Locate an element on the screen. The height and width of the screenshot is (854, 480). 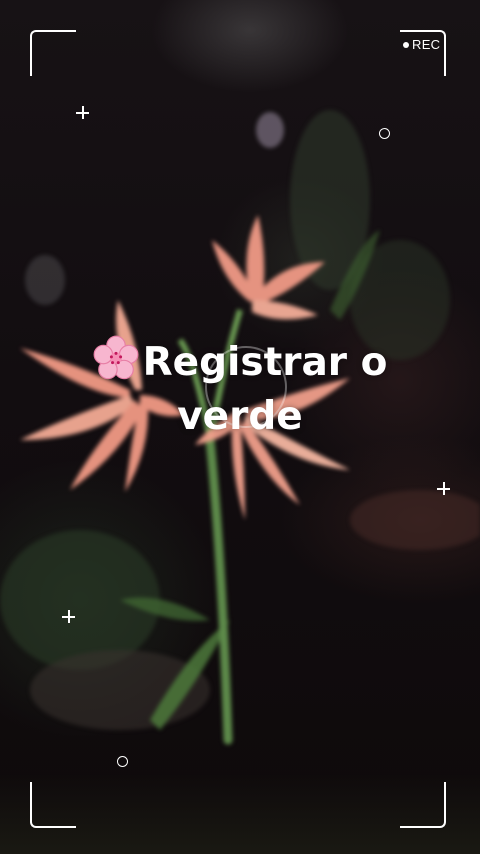
recording-dot-icon is located at coordinates (406, 44).